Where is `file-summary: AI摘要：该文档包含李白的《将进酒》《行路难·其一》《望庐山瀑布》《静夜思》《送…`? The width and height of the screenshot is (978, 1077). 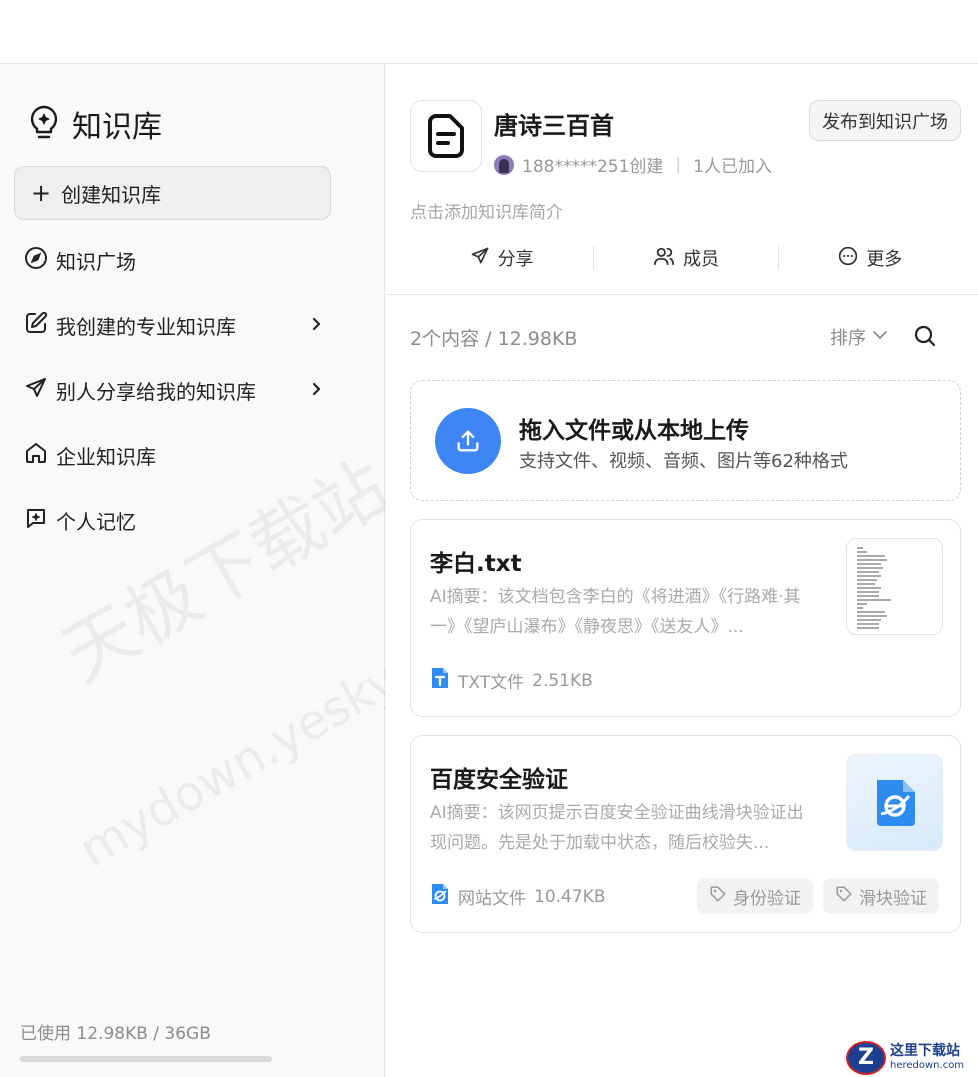 file-summary: AI摘要：该文档包含李白的《将进酒》《行路难·其一》《望庐山瀑布》《静夜思》《送… is located at coordinates (615, 612).